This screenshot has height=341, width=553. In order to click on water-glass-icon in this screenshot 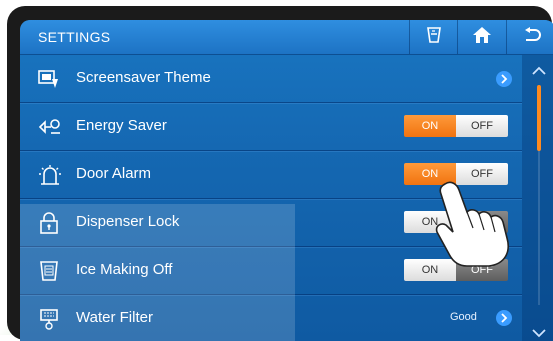, I will do `click(434, 37)`.